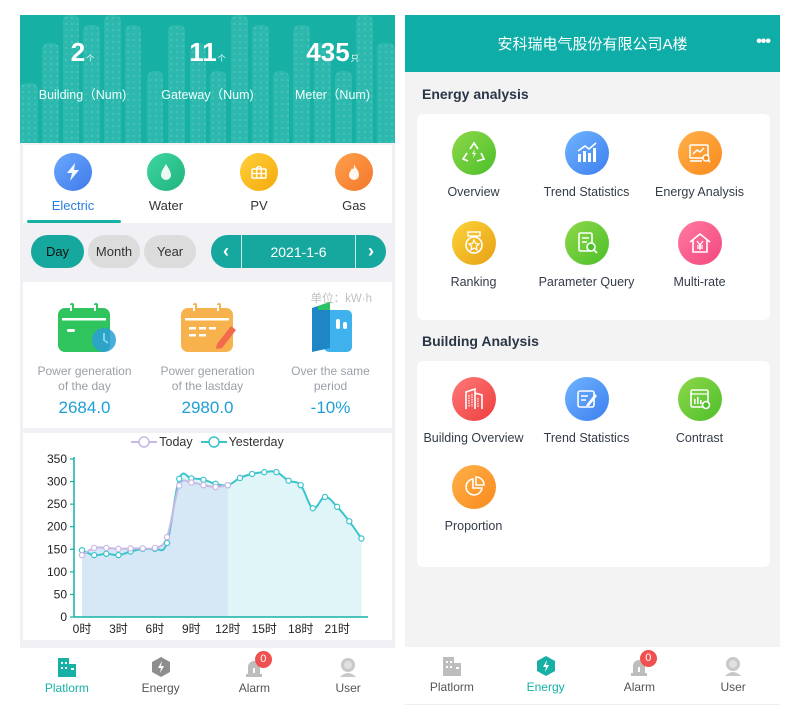 The image size is (800, 714). I want to click on chevron-right-icon: ›, so click(371, 251).